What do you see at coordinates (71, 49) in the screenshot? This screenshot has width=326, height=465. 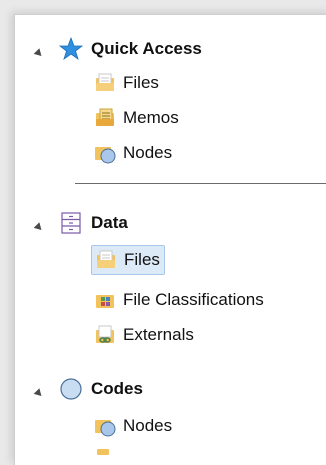 I see `star-icon` at bounding box center [71, 49].